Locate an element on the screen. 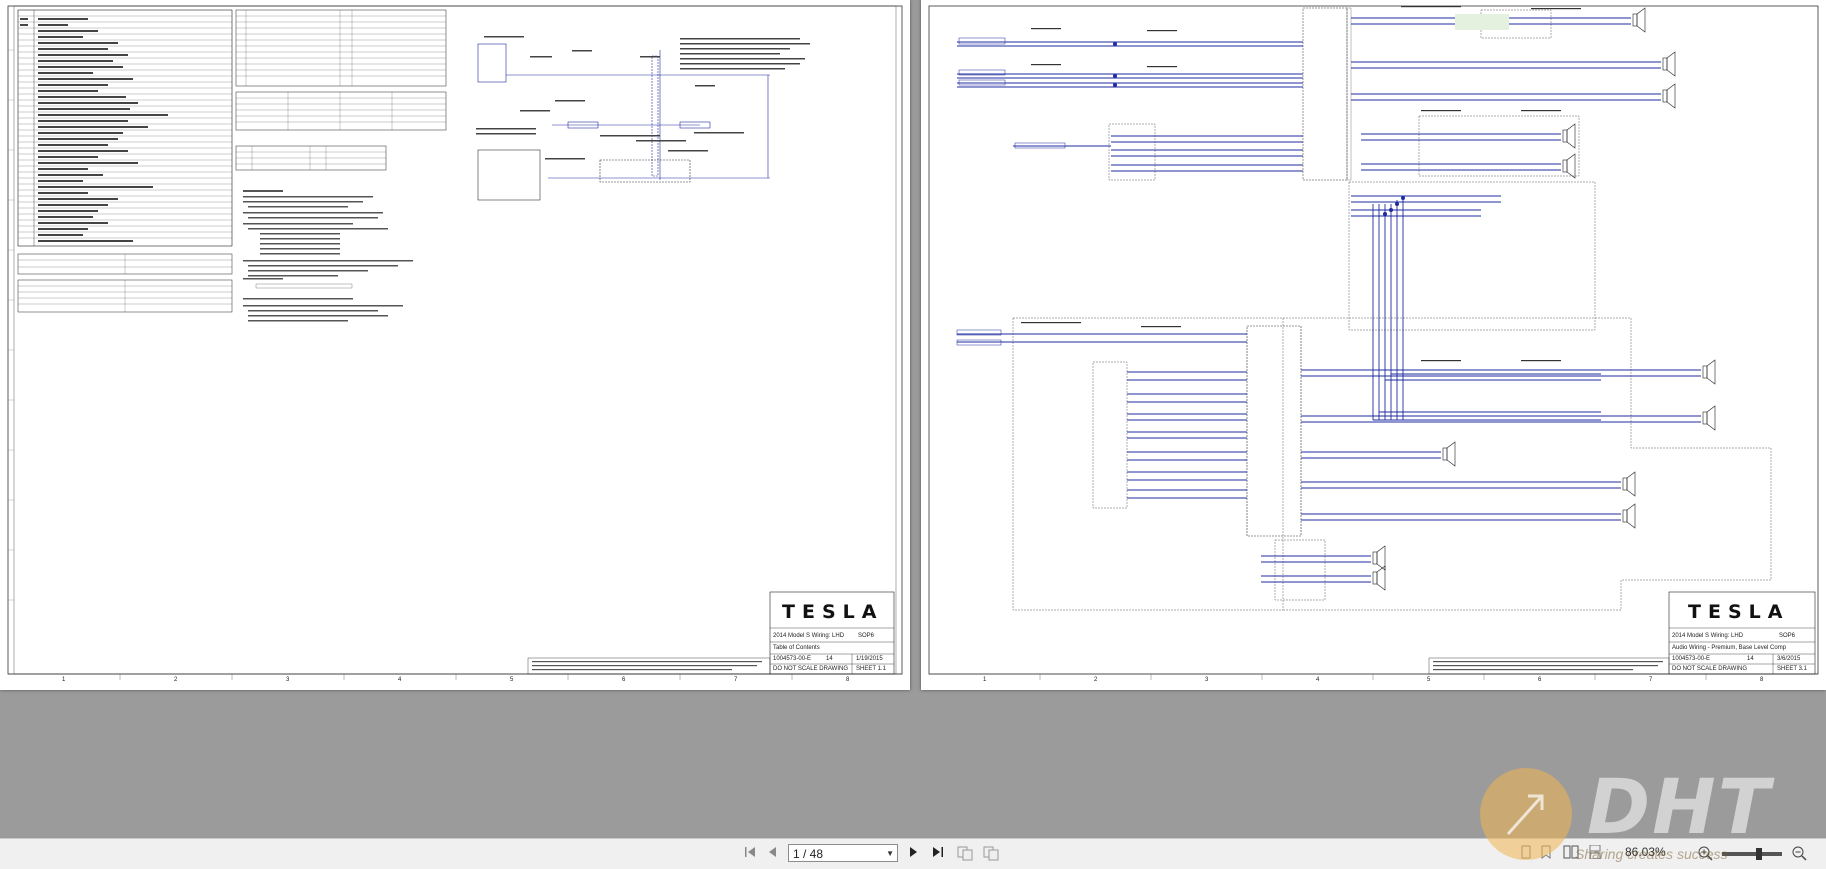  zoom-in-icon is located at coordinates (1705, 854).